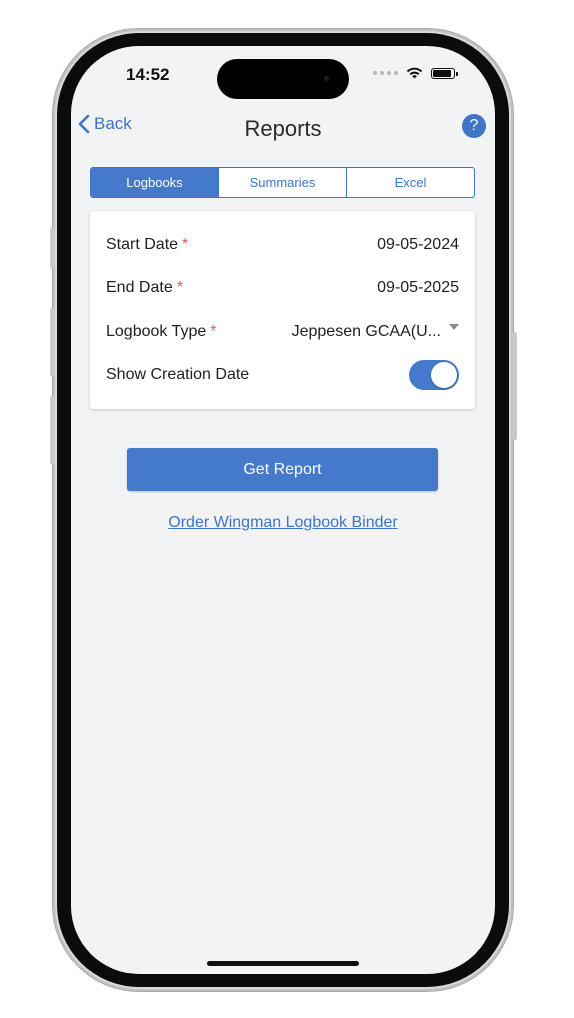 The height and width of the screenshot is (1018, 574). Describe the element at coordinates (282, 469) in the screenshot. I see `get-report-button: Get Report` at that location.